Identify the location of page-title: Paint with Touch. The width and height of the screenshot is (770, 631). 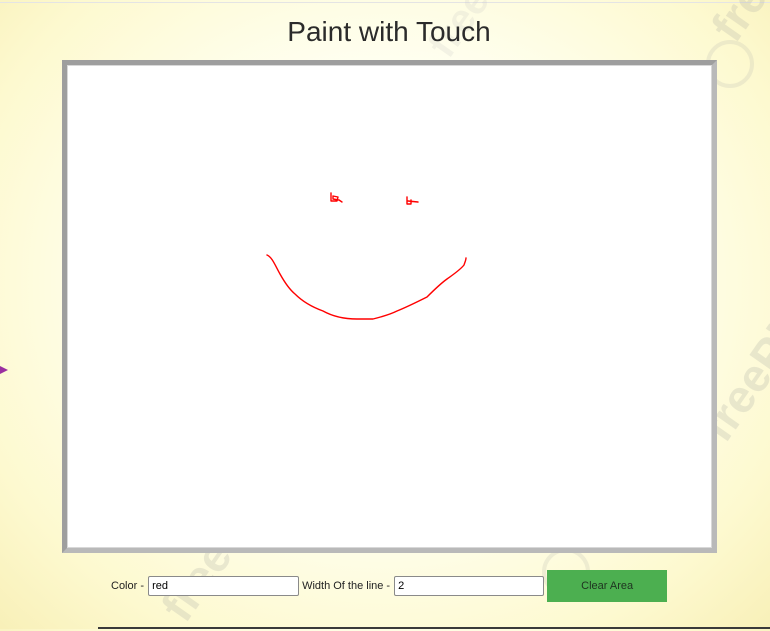
(389, 31).